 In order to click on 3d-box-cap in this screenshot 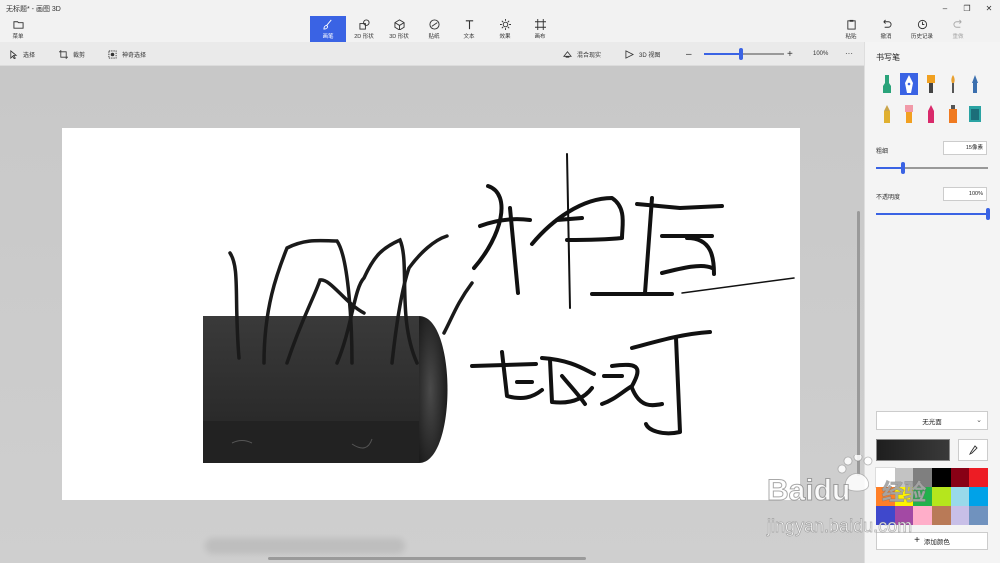, I will do `click(433, 389)`.